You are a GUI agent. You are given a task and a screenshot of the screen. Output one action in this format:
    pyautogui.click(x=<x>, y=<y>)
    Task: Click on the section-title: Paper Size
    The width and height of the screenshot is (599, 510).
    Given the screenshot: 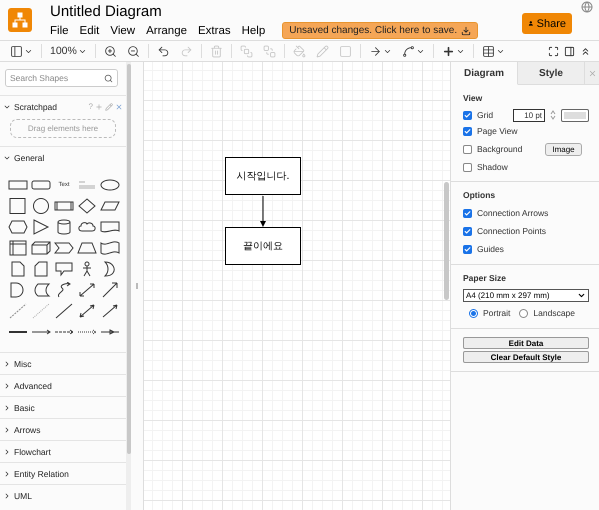 What is the action you would take?
    pyautogui.click(x=485, y=278)
    